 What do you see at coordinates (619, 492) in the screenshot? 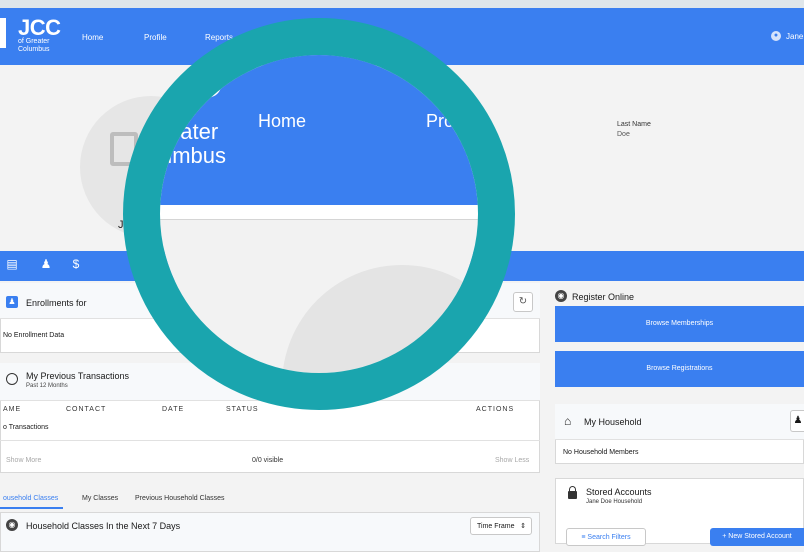
I see `stored-accounts-title: Stored Accounts` at bounding box center [619, 492].